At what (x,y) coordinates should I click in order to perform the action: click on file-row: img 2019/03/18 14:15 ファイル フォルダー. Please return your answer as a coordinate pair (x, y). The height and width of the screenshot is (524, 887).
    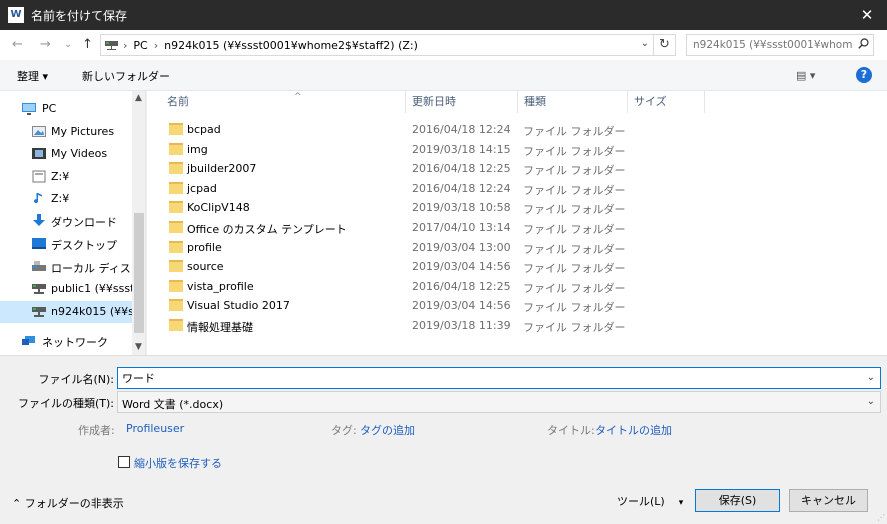
    Looking at the image, I should click on (393, 149).